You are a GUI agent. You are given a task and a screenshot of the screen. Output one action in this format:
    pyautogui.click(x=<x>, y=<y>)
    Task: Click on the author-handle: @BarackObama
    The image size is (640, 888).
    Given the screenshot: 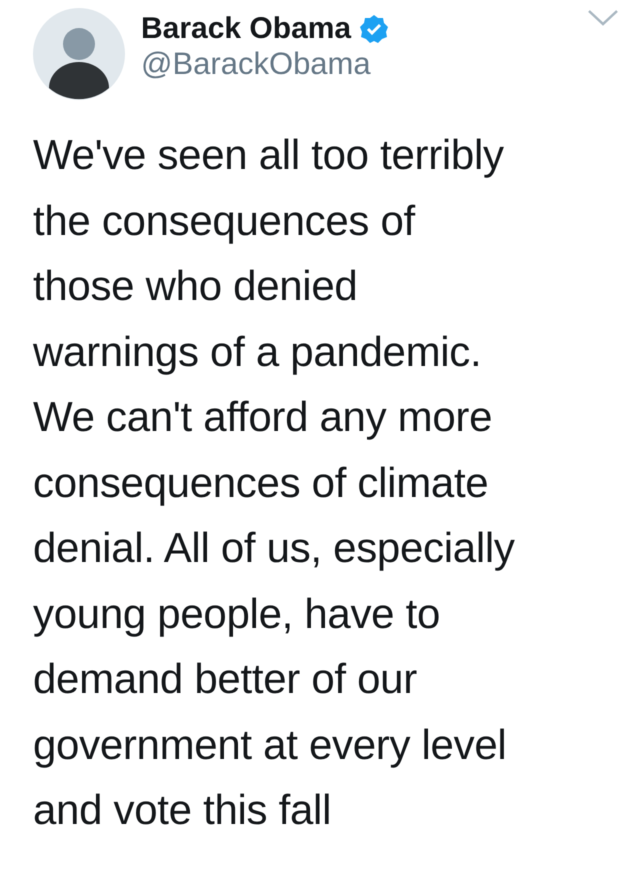 What is the action you would take?
    pyautogui.click(x=355, y=63)
    